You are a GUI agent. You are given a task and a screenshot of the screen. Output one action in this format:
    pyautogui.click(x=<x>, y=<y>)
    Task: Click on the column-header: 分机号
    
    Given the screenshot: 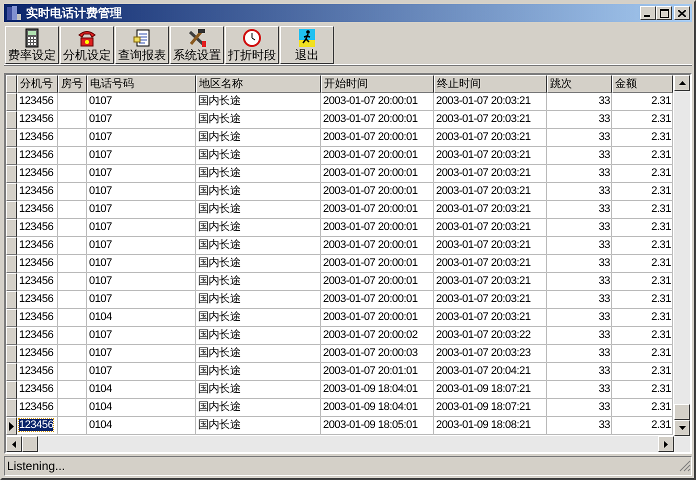 What is the action you would take?
    pyautogui.click(x=37, y=84)
    